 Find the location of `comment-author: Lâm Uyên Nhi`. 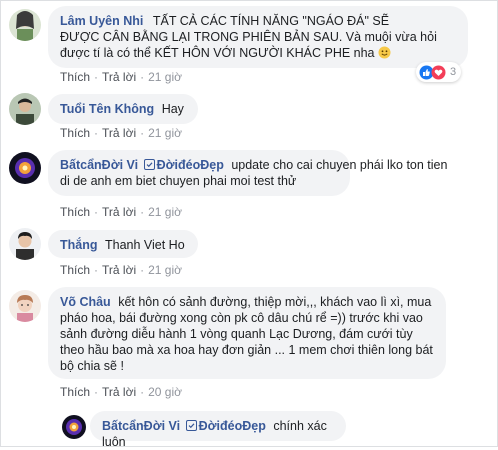

comment-author: Lâm Uyên Nhi is located at coordinates (101, 21).